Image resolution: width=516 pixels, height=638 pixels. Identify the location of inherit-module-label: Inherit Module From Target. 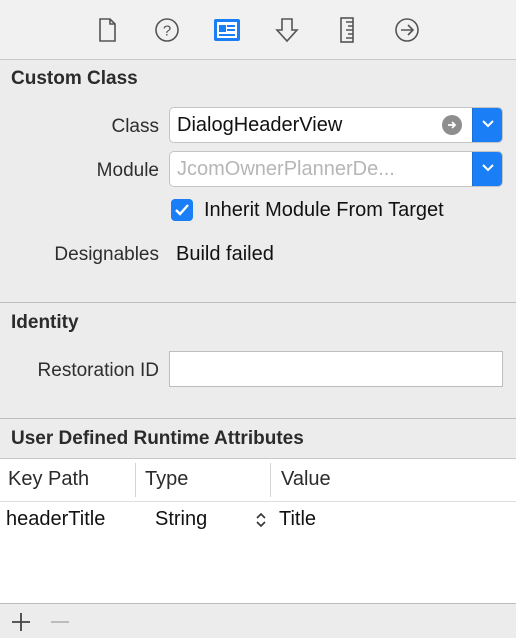
(324, 210).